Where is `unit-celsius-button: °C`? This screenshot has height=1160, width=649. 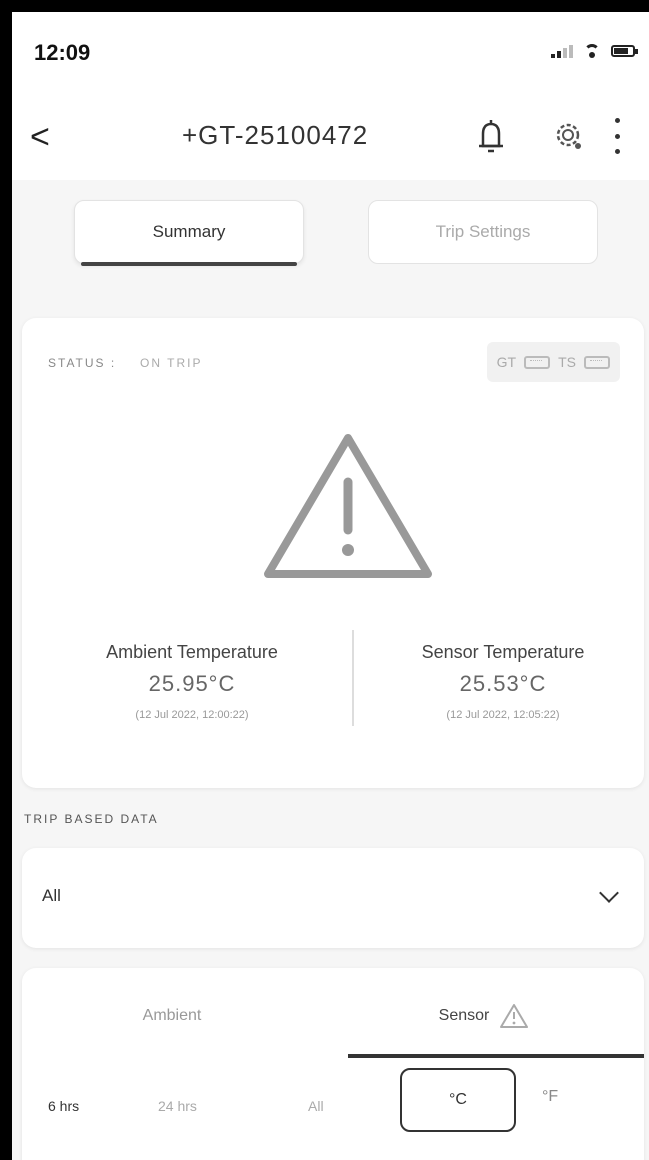
unit-celsius-button: °C is located at coordinates (458, 1100).